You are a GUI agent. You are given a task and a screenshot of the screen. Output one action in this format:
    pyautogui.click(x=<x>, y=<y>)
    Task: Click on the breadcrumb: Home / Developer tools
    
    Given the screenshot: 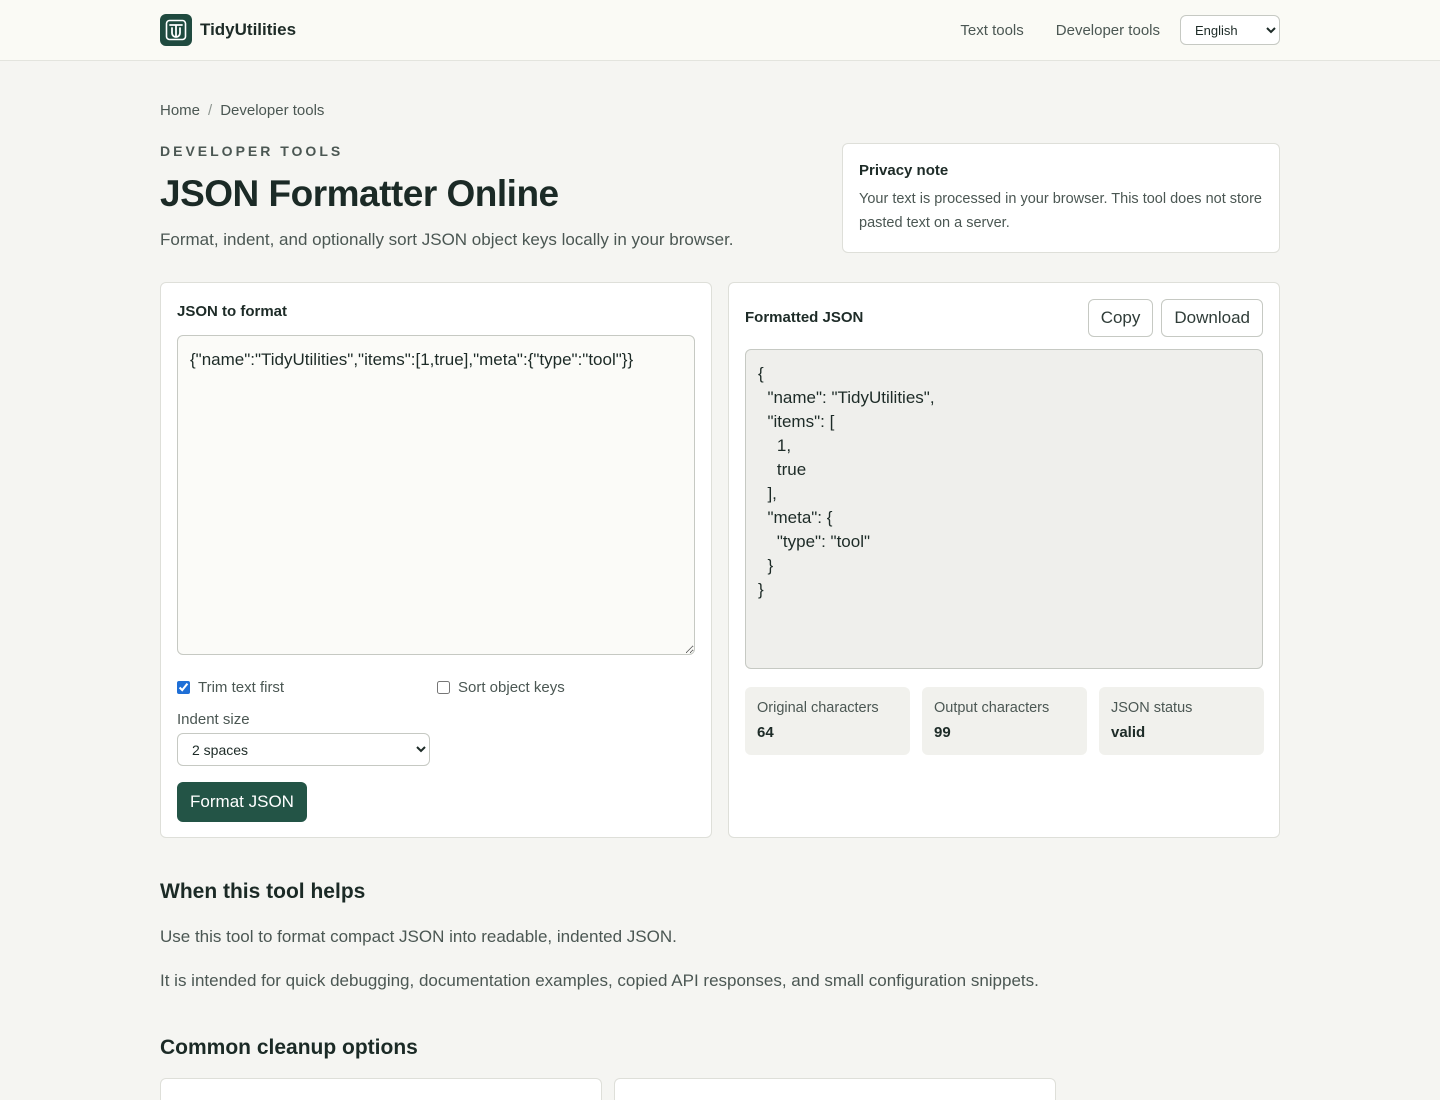 What is the action you would take?
    pyautogui.click(x=242, y=110)
    